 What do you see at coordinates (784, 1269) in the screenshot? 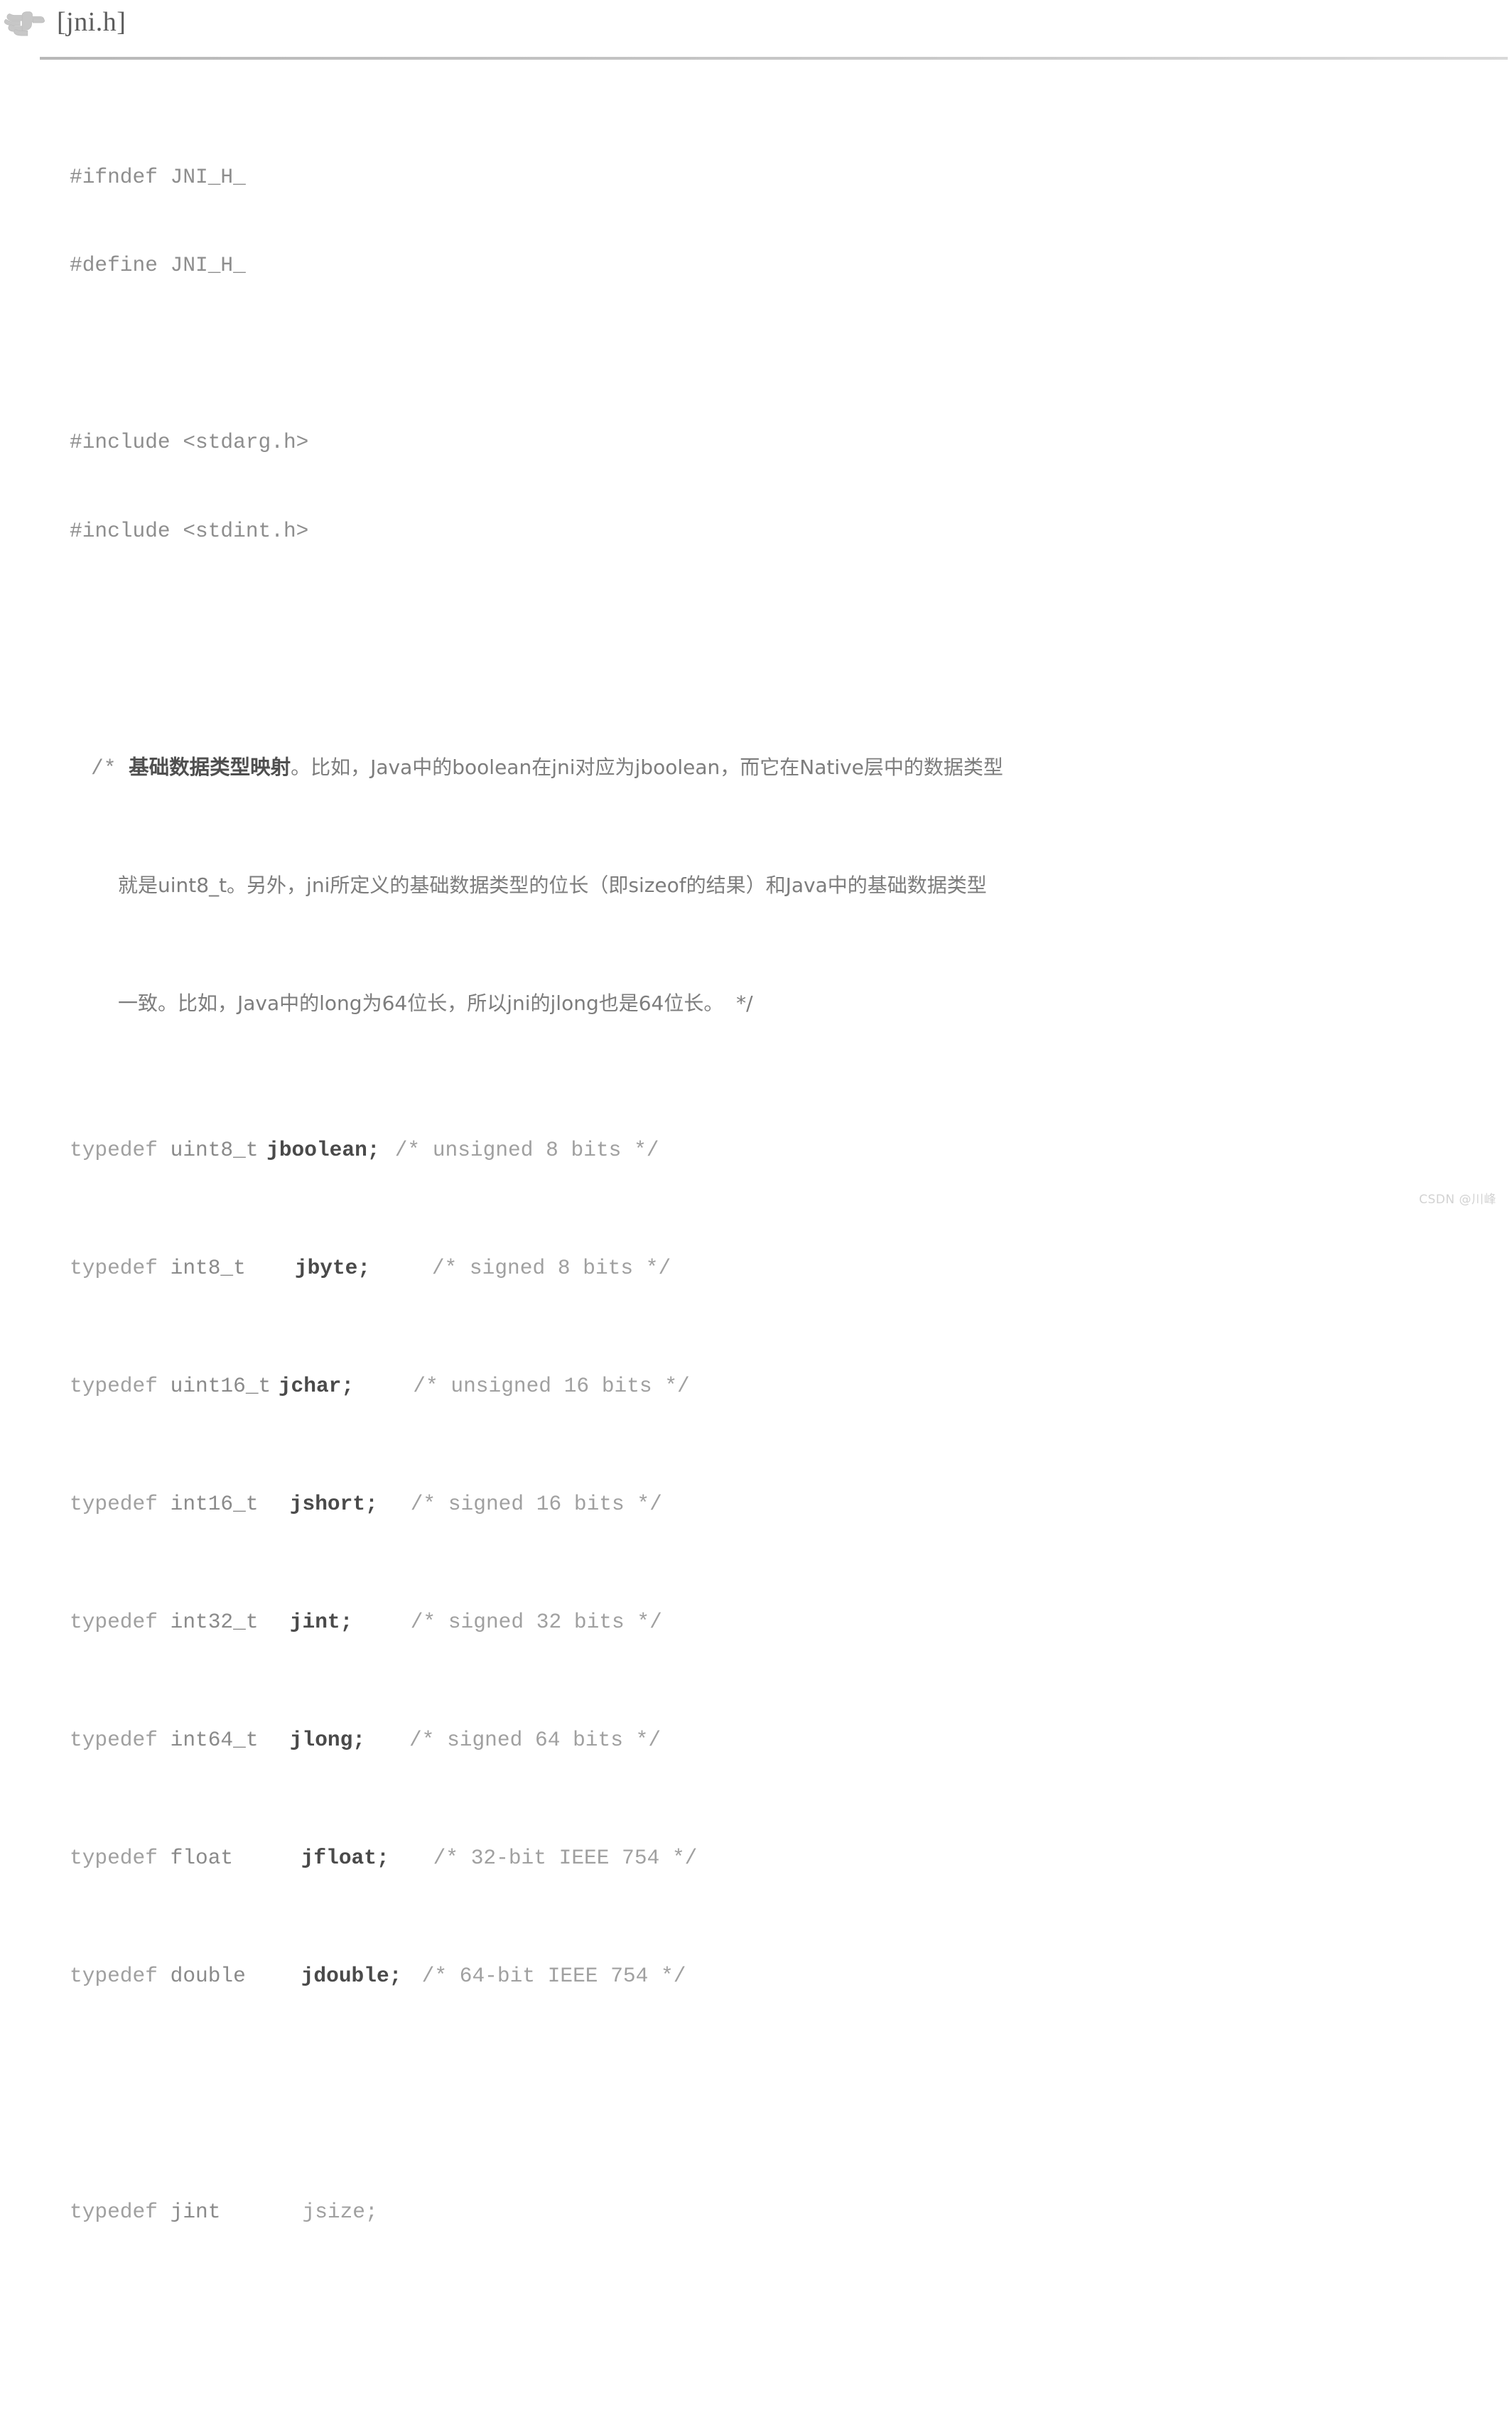
I see `typedef-row-jbyte: typedef int8_t jbyte; /* signed 8 bits */` at bounding box center [784, 1269].